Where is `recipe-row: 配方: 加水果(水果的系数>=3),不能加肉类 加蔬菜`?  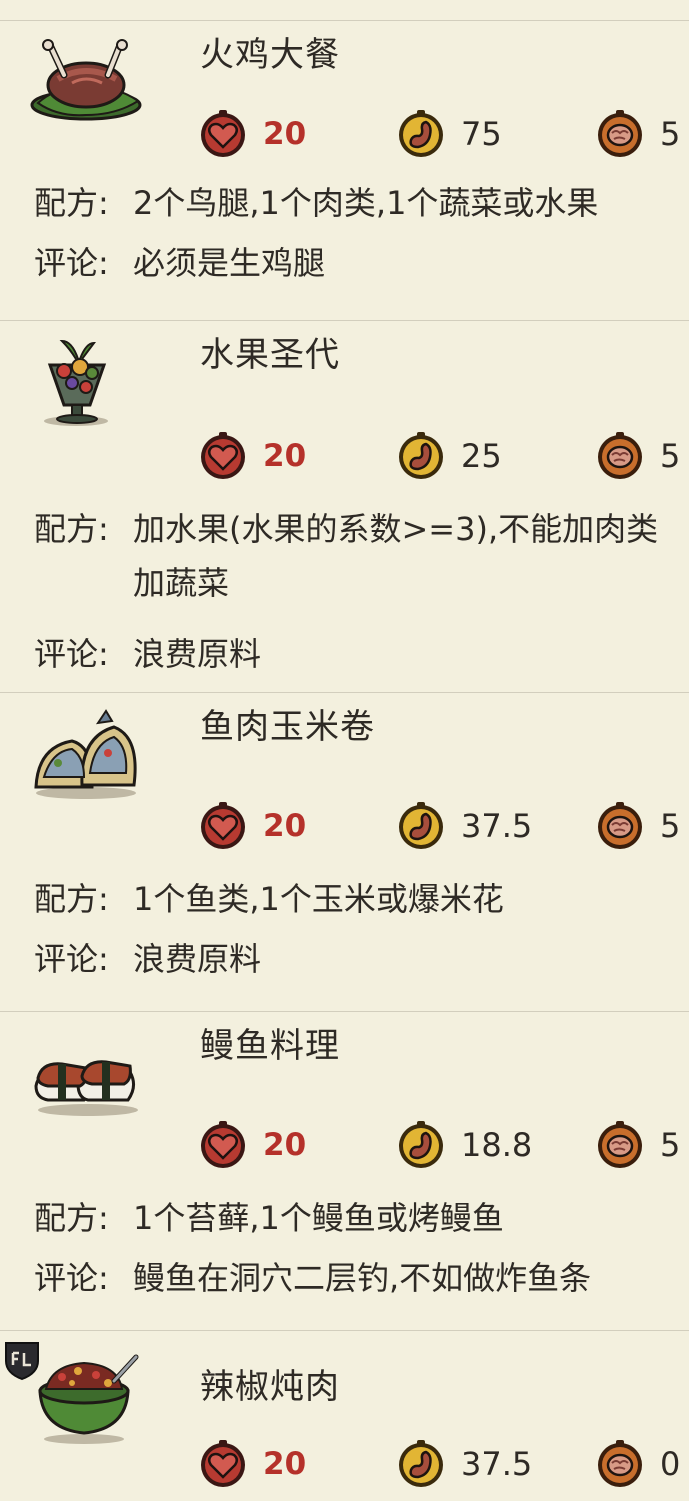 recipe-row: 配方: 加水果(水果的系数>=3),不能加肉类 加蔬菜 is located at coordinates (361, 560).